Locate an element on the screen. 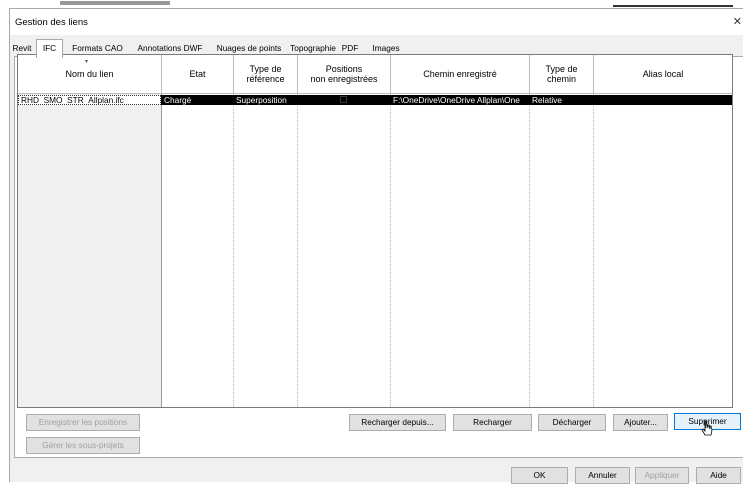 The width and height of the screenshot is (743, 484). title-bar: Gestion des liens ✕ is located at coordinates (376, 22).